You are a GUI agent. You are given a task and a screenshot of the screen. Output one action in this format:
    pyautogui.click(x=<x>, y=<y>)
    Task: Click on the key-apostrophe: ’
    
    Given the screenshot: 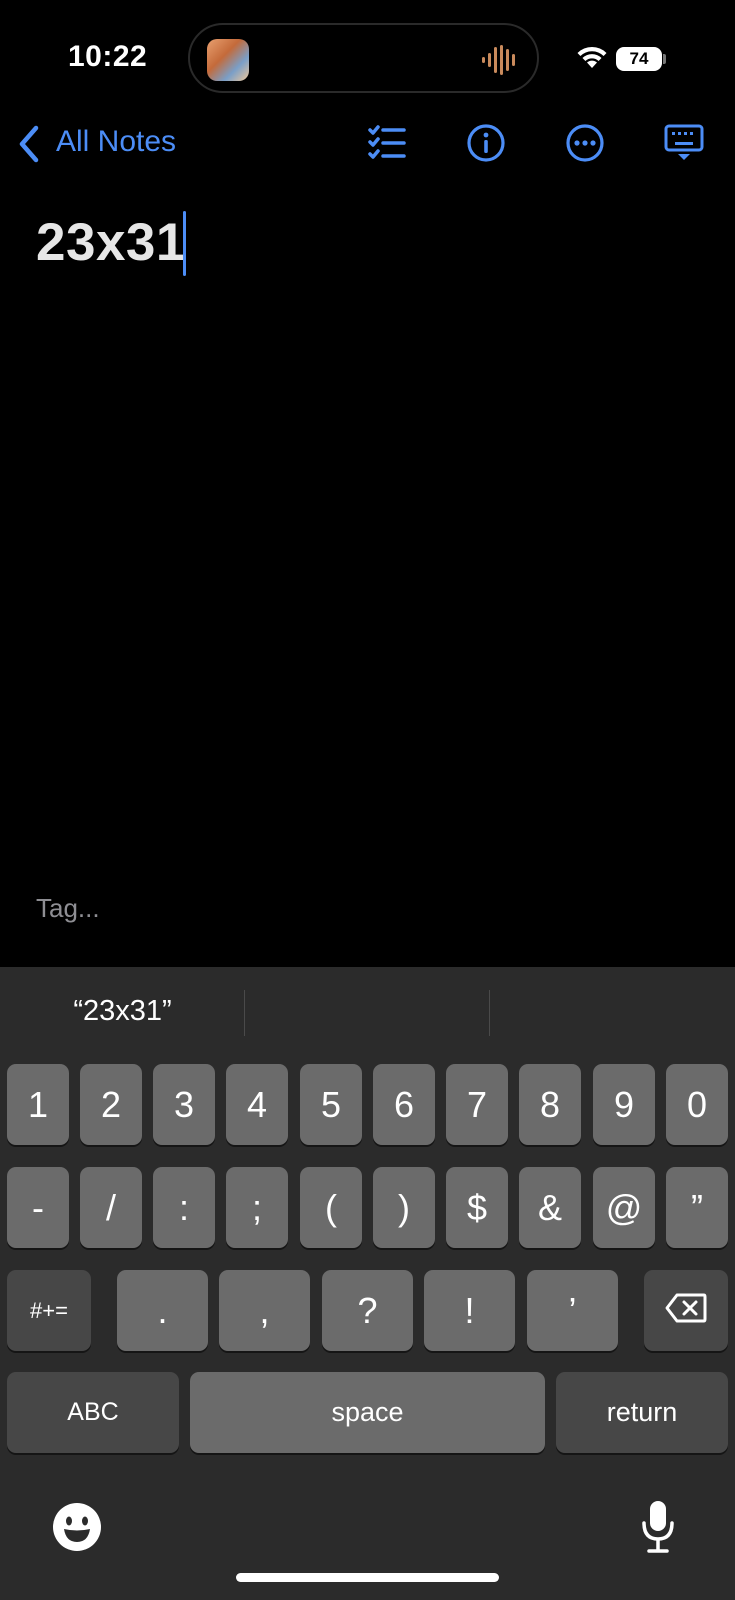 What is the action you would take?
    pyautogui.click(x=572, y=1310)
    